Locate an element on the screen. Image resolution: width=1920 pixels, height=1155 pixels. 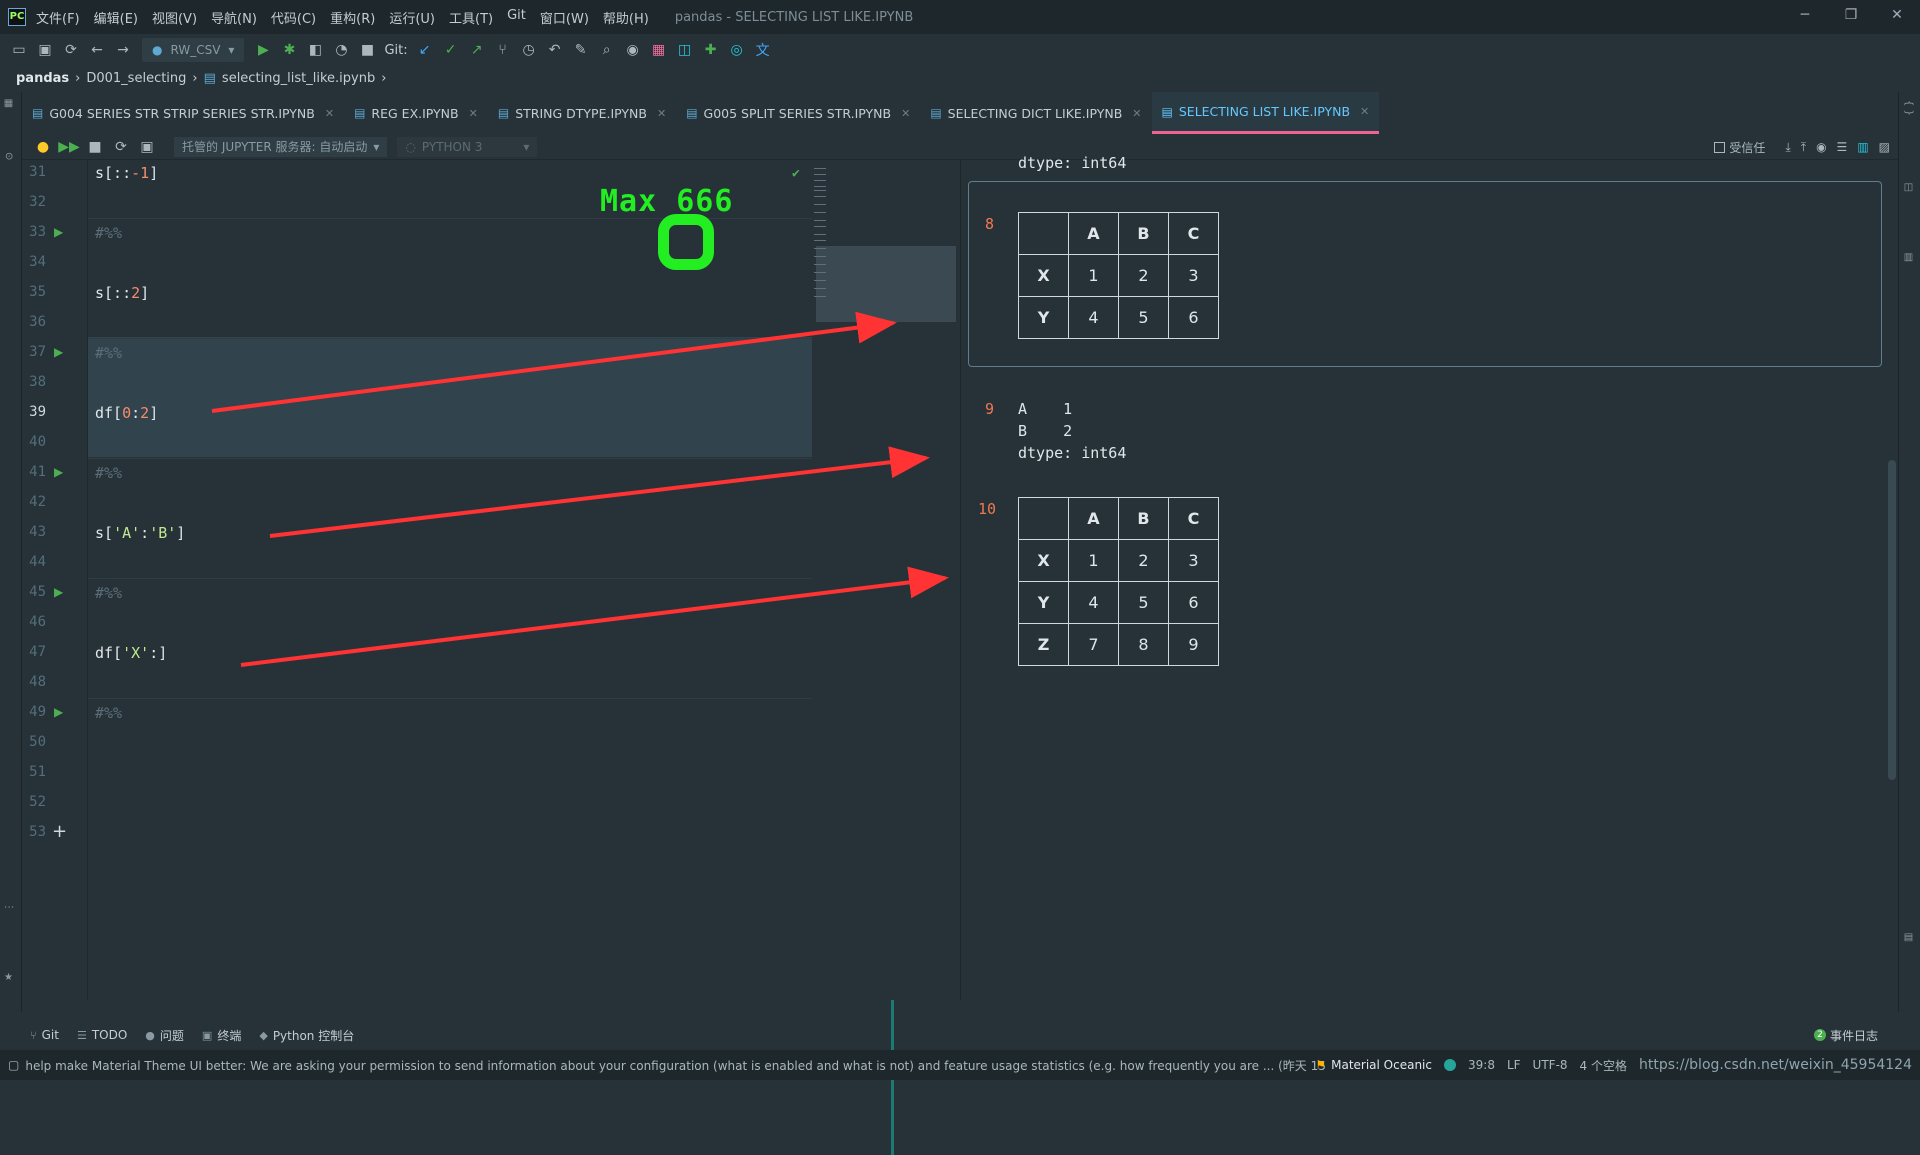
debug-icon: ✱ is located at coordinates (289, 50).